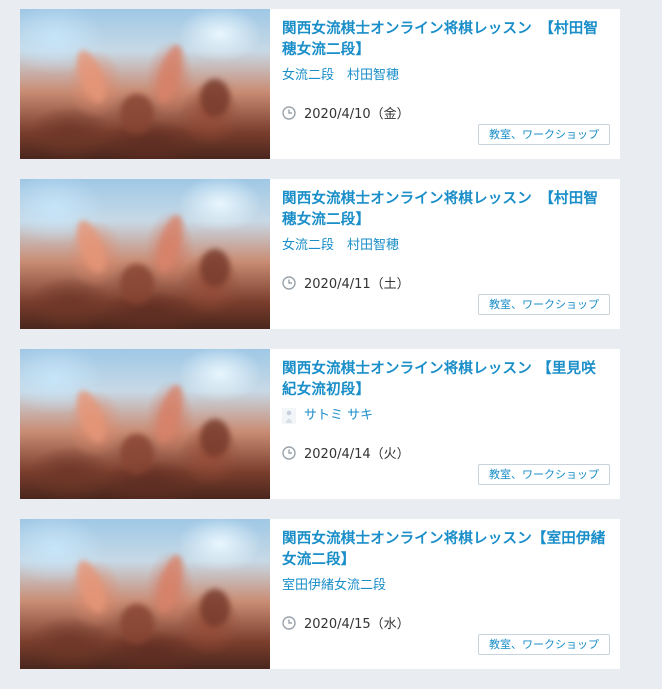 This screenshot has width=662, height=689. Describe the element at coordinates (334, 586) in the screenshot. I see `event-author-name: 室田伊緒女流二段` at that location.